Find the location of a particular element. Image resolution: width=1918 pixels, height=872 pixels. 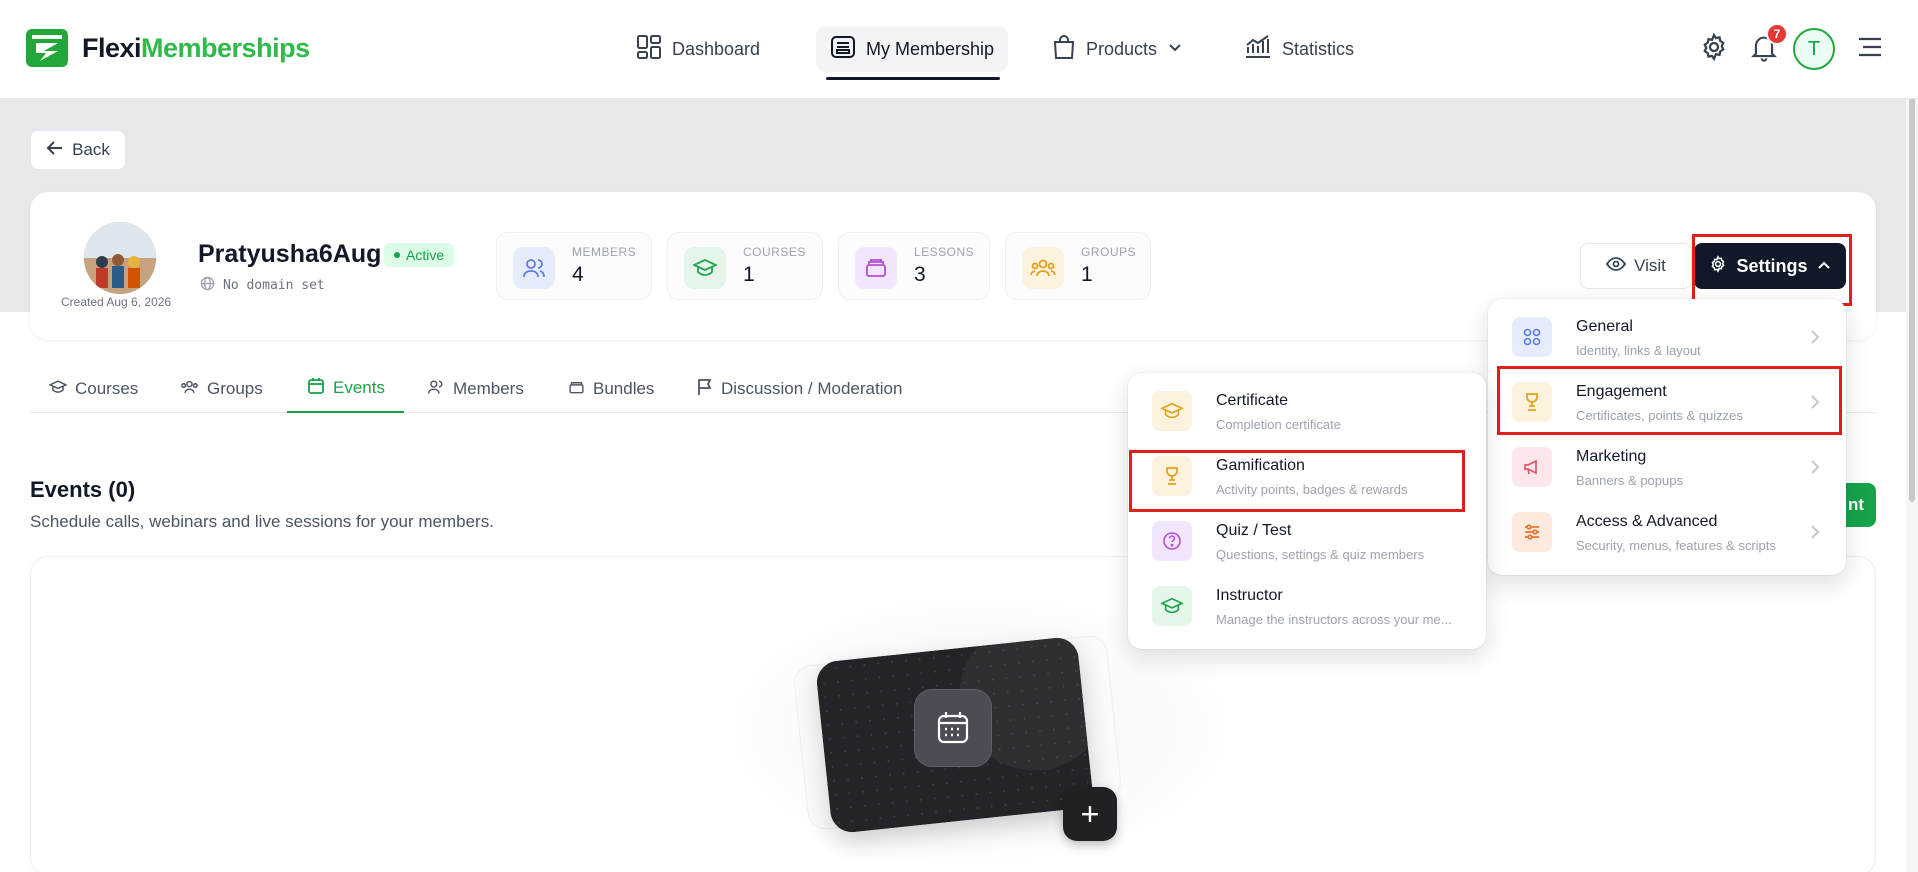

settings-button: Settings is located at coordinates (1770, 266).